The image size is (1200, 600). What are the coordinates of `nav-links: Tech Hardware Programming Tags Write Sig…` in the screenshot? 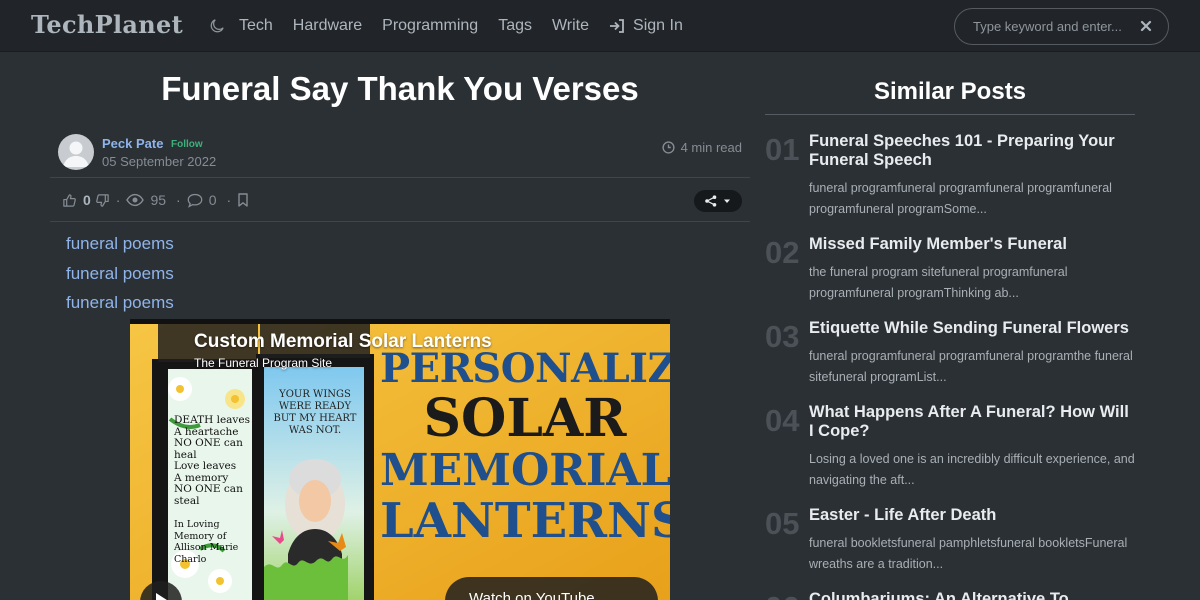 It's located at (456, 26).